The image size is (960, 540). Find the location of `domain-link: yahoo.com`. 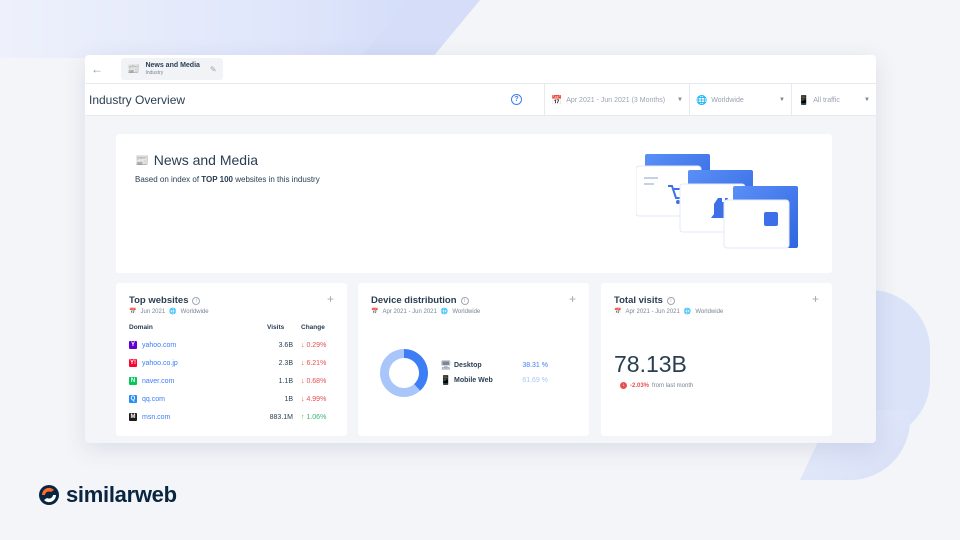

domain-link: yahoo.com is located at coordinates (159, 345).